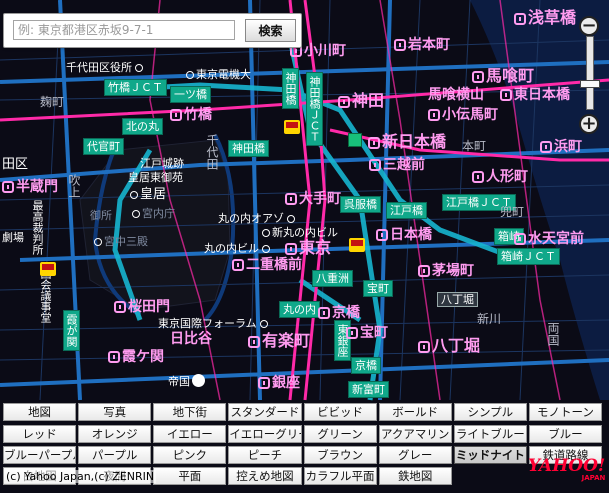  What do you see at coordinates (561, 147) in the screenshot?
I see `station-hamacho: 浜町` at bounding box center [561, 147].